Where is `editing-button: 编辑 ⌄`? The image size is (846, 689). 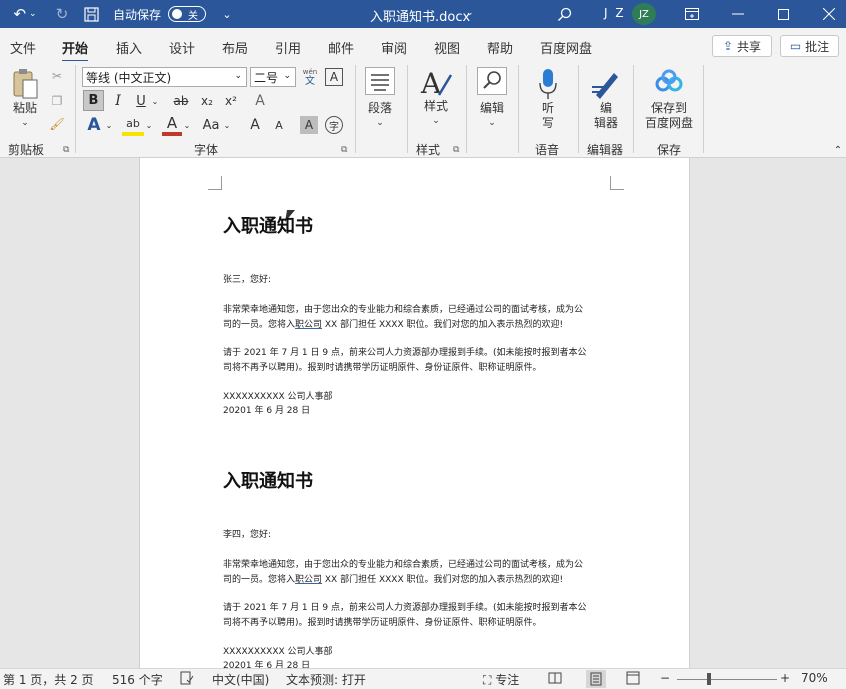 editing-button: 编辑 ⌄ is located at coordinates (492, 99).